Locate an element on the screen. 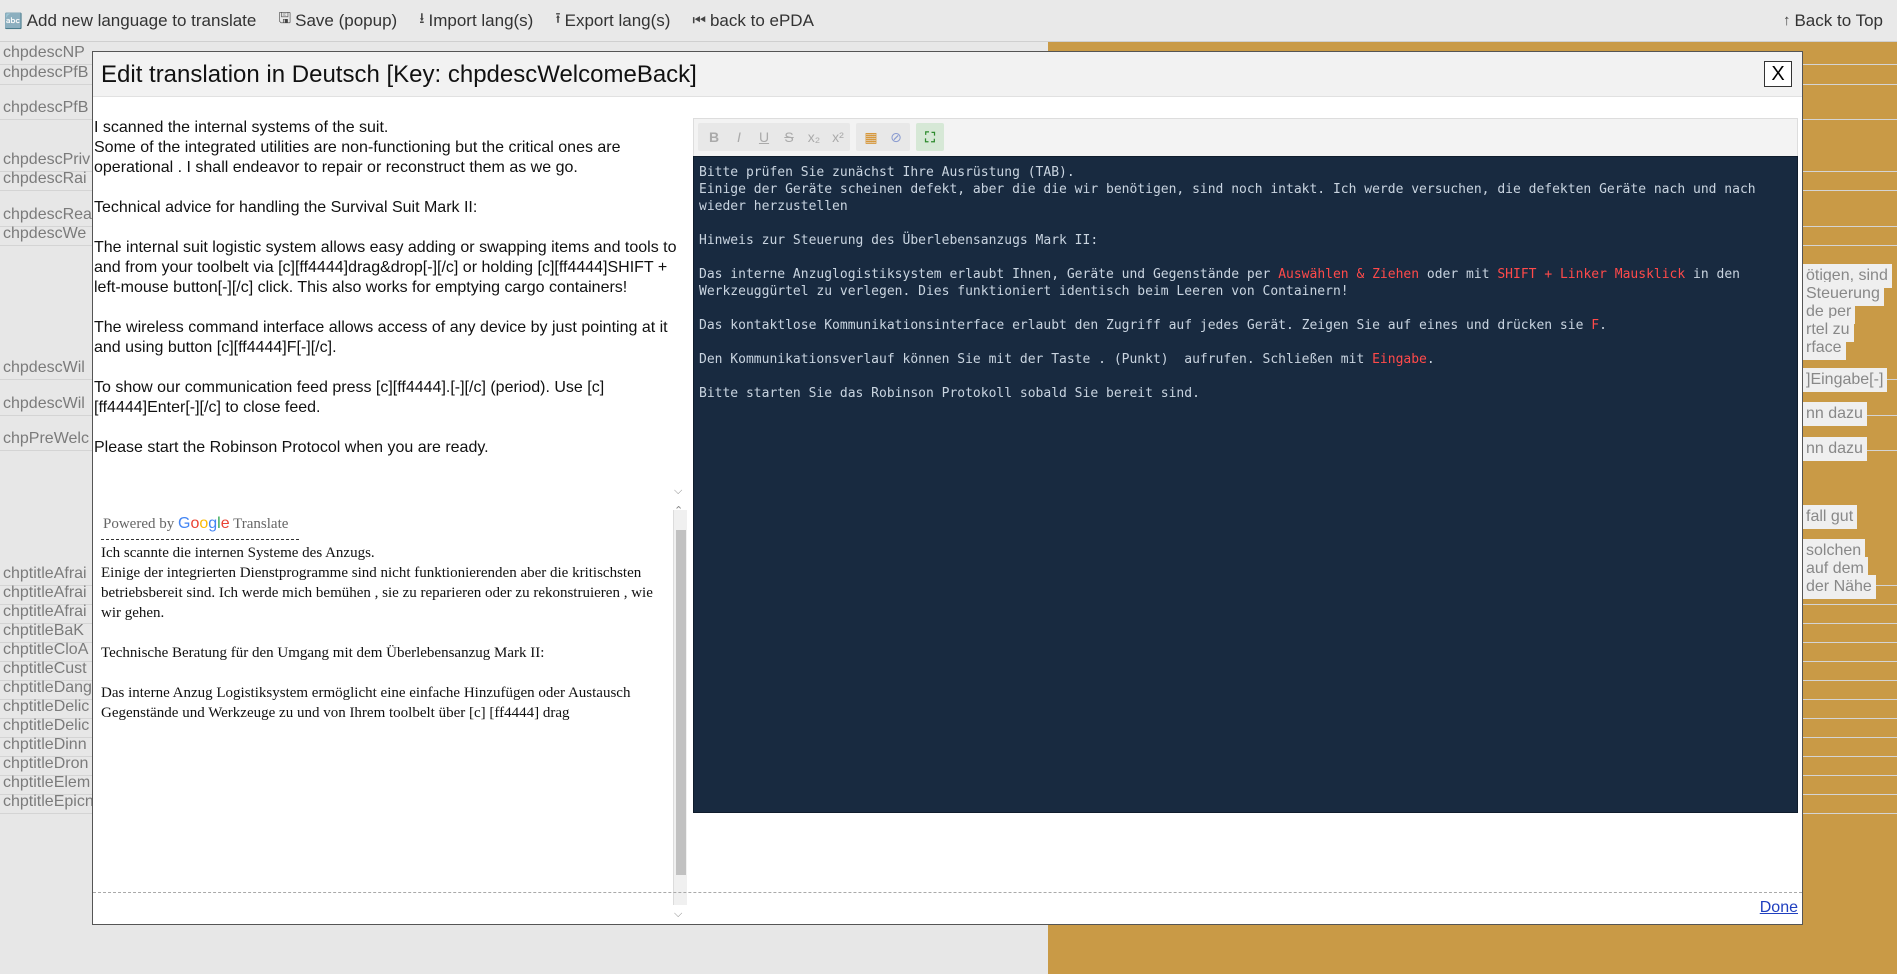  row-key: chptitleBaK is located at coordinates (43, 630).